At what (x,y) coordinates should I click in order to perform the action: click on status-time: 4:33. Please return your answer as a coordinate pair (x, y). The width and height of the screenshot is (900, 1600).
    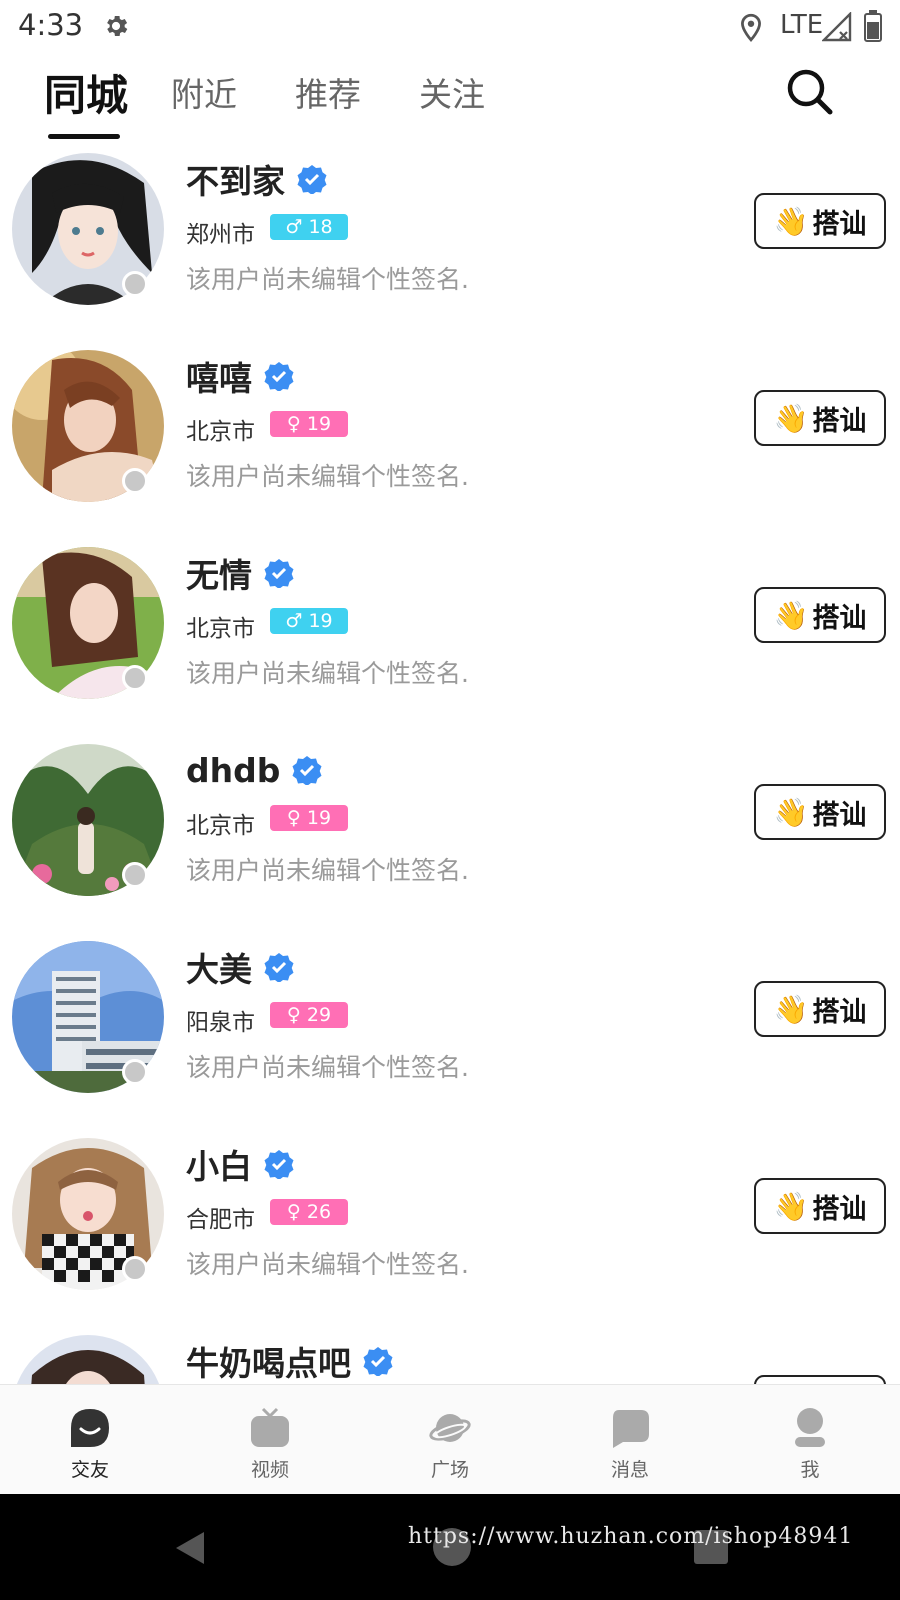
    Looking at the image, I should click on (51, 25).